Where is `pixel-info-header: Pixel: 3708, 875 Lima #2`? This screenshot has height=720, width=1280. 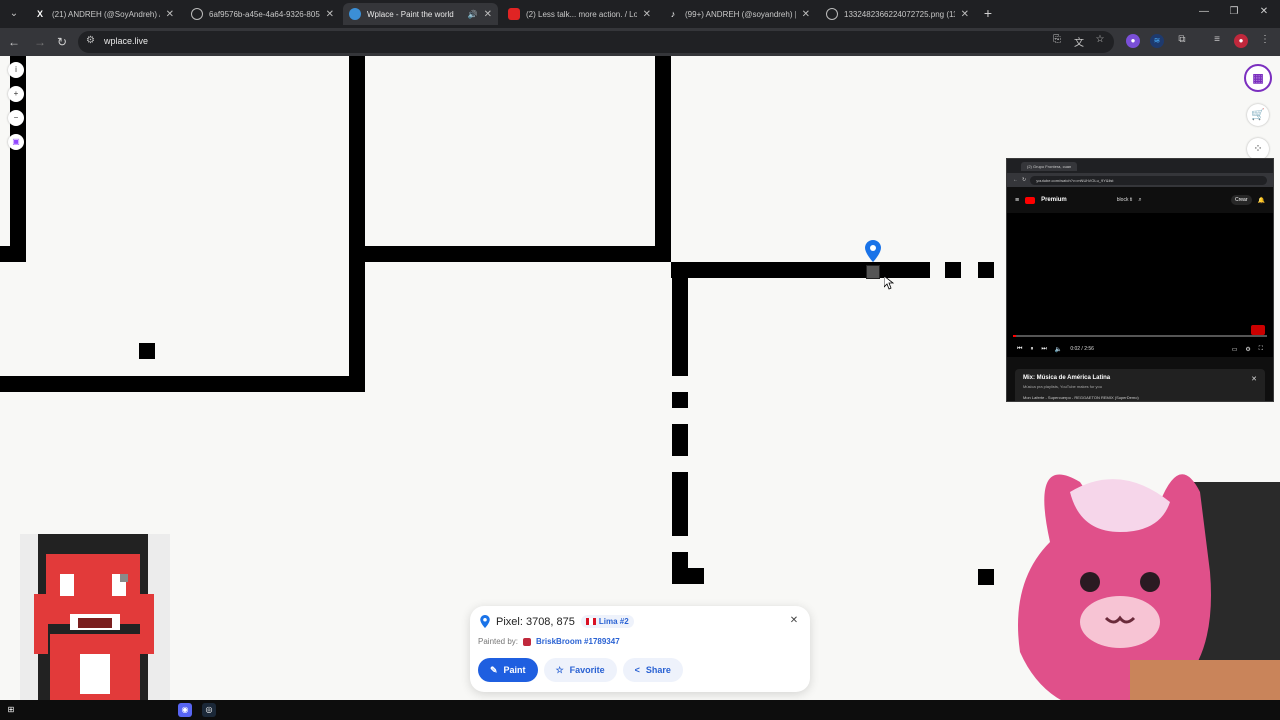 pixel-info-header: Pixel: 3708, 875 Lima #2 is located at coordinates (557, 621).